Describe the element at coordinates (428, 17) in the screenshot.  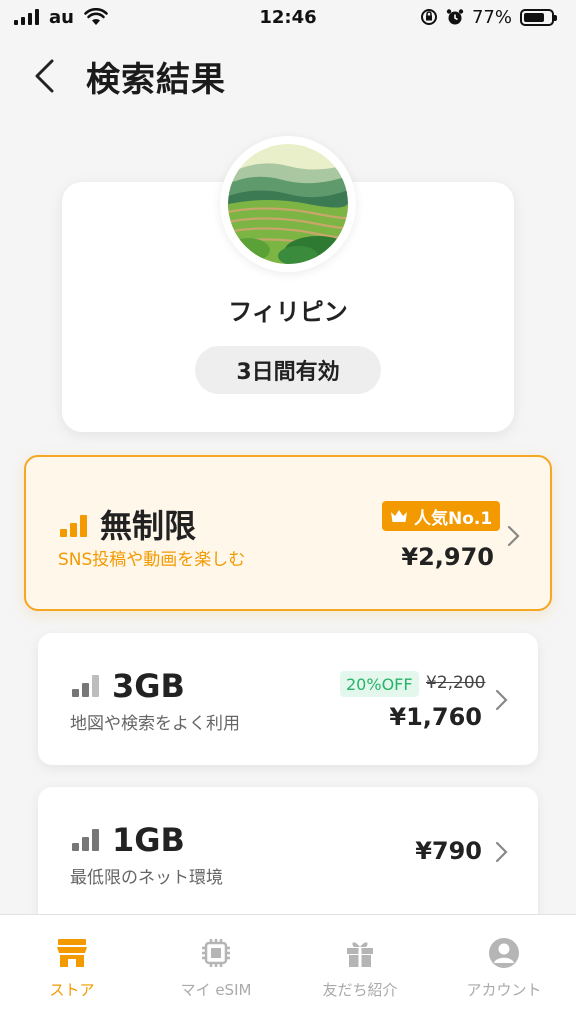
I see `orientation-lock-icon` at that location.